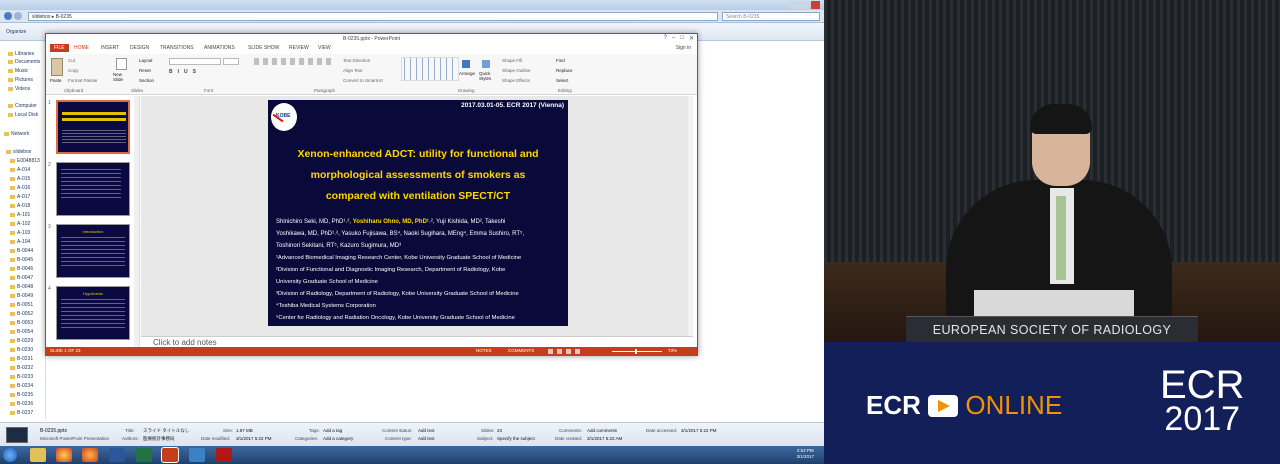 This screenshot has height=464, width=1280. Describe the element at coordinates (20, 80) in the screenshot. I see `nav-item: Pictures` at that location.